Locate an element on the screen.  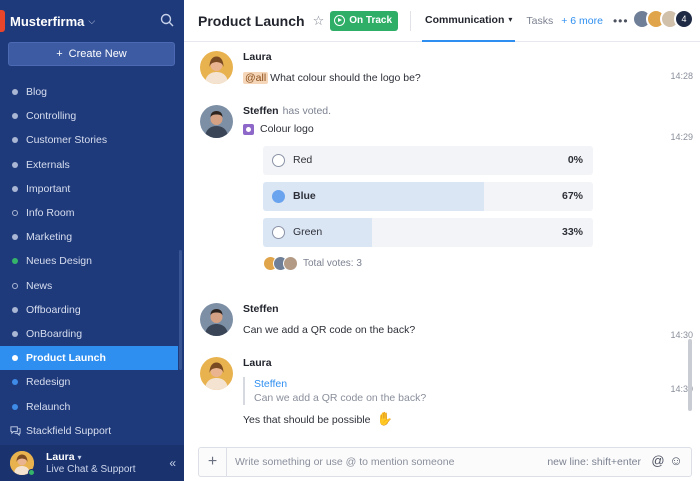
poll-option-label: Green is located at coordinates (308, 232).